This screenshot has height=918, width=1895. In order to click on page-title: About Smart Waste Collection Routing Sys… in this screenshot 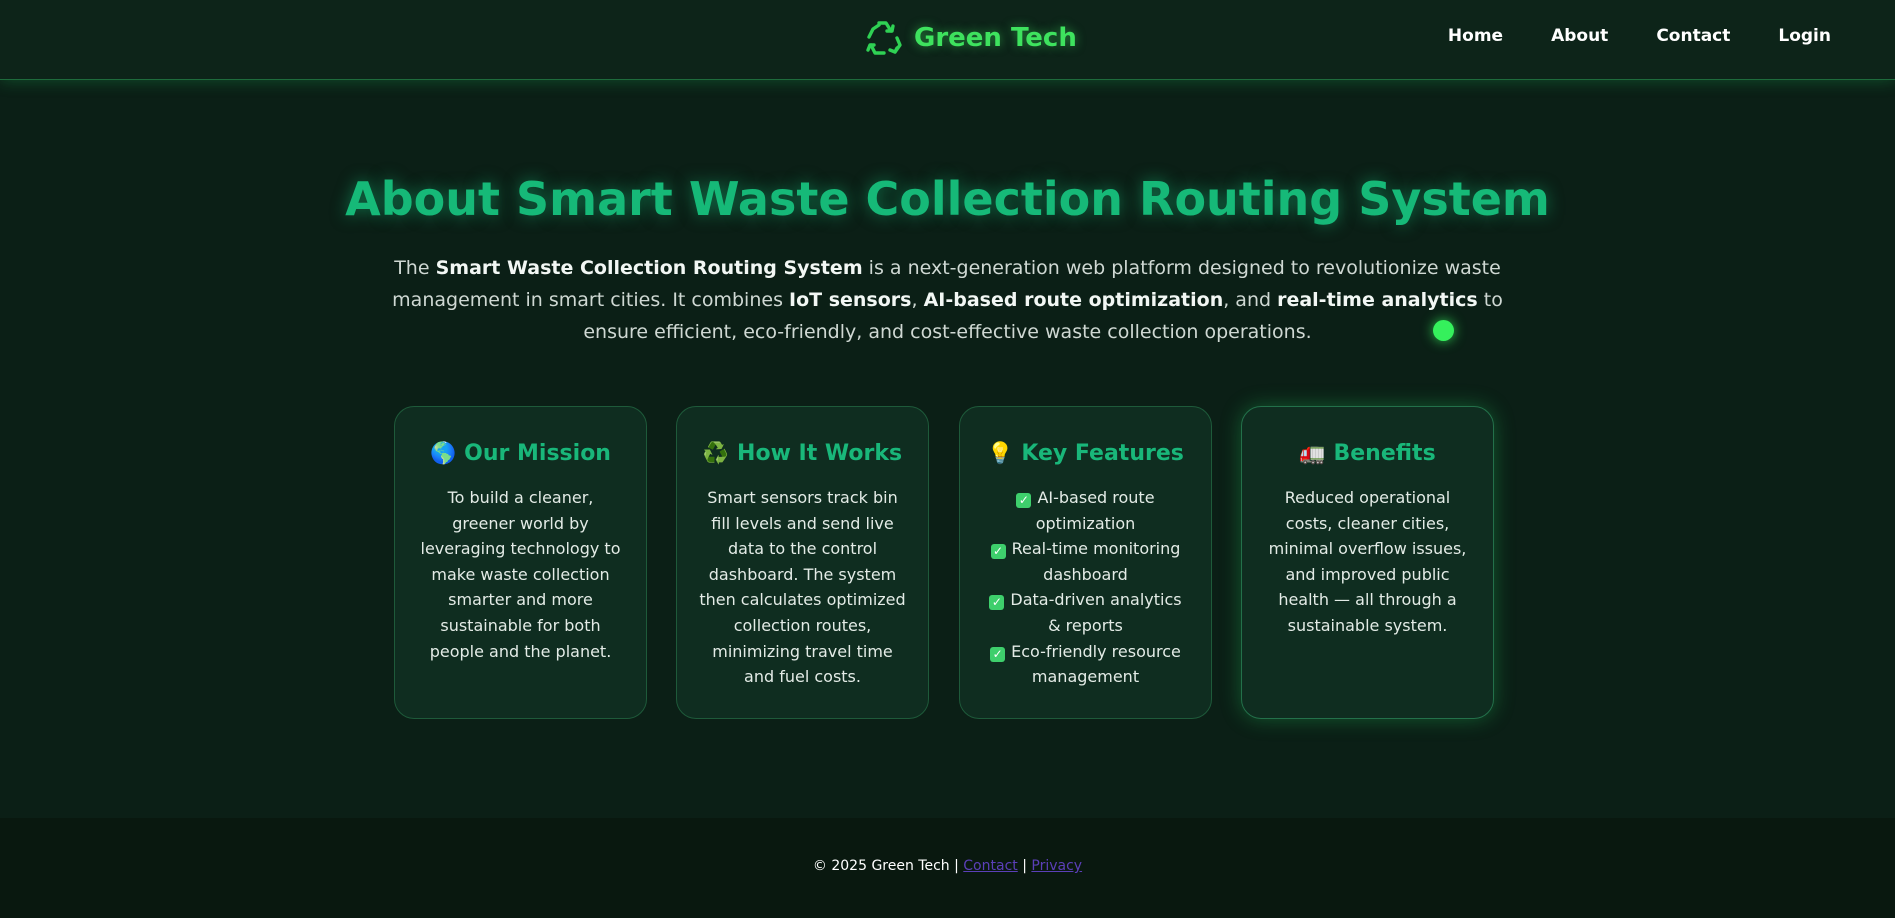, I will do `click(947, 199)`.